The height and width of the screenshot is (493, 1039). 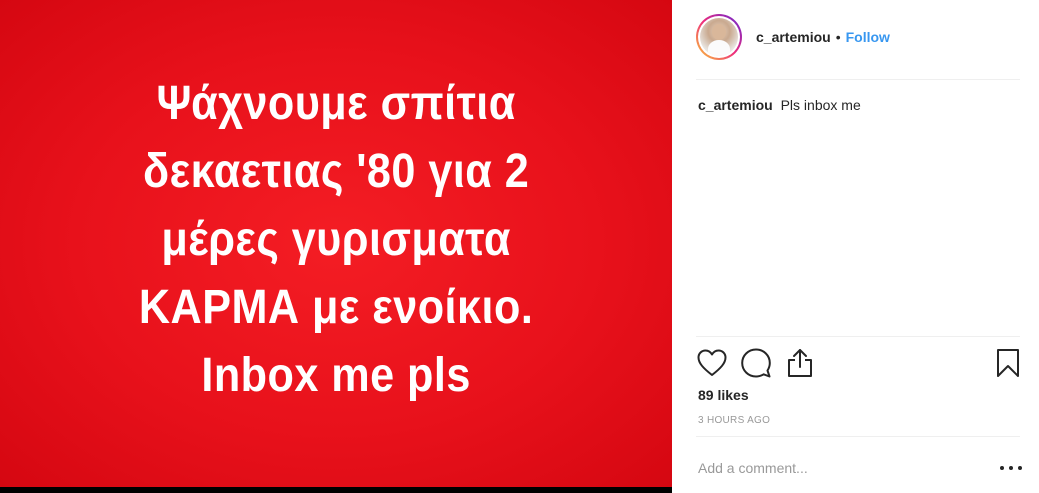 What do you see at coordinates (820, 105) in the screenshot?
I see `caption-text: Pls inbox me` at bounding box center [820, 105].